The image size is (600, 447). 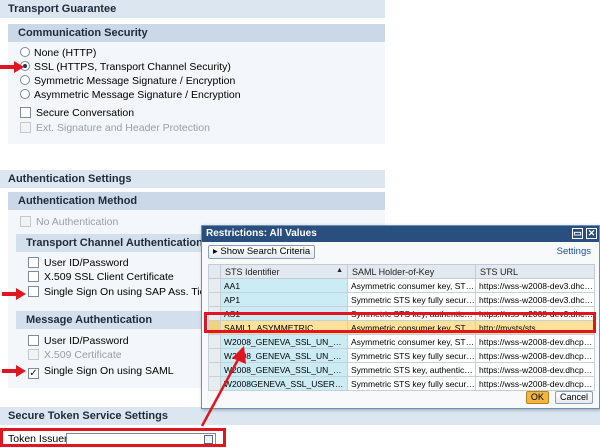 I want to click on column-header-saml: SAML Holder-of-Key, so click(x=411, y=271).